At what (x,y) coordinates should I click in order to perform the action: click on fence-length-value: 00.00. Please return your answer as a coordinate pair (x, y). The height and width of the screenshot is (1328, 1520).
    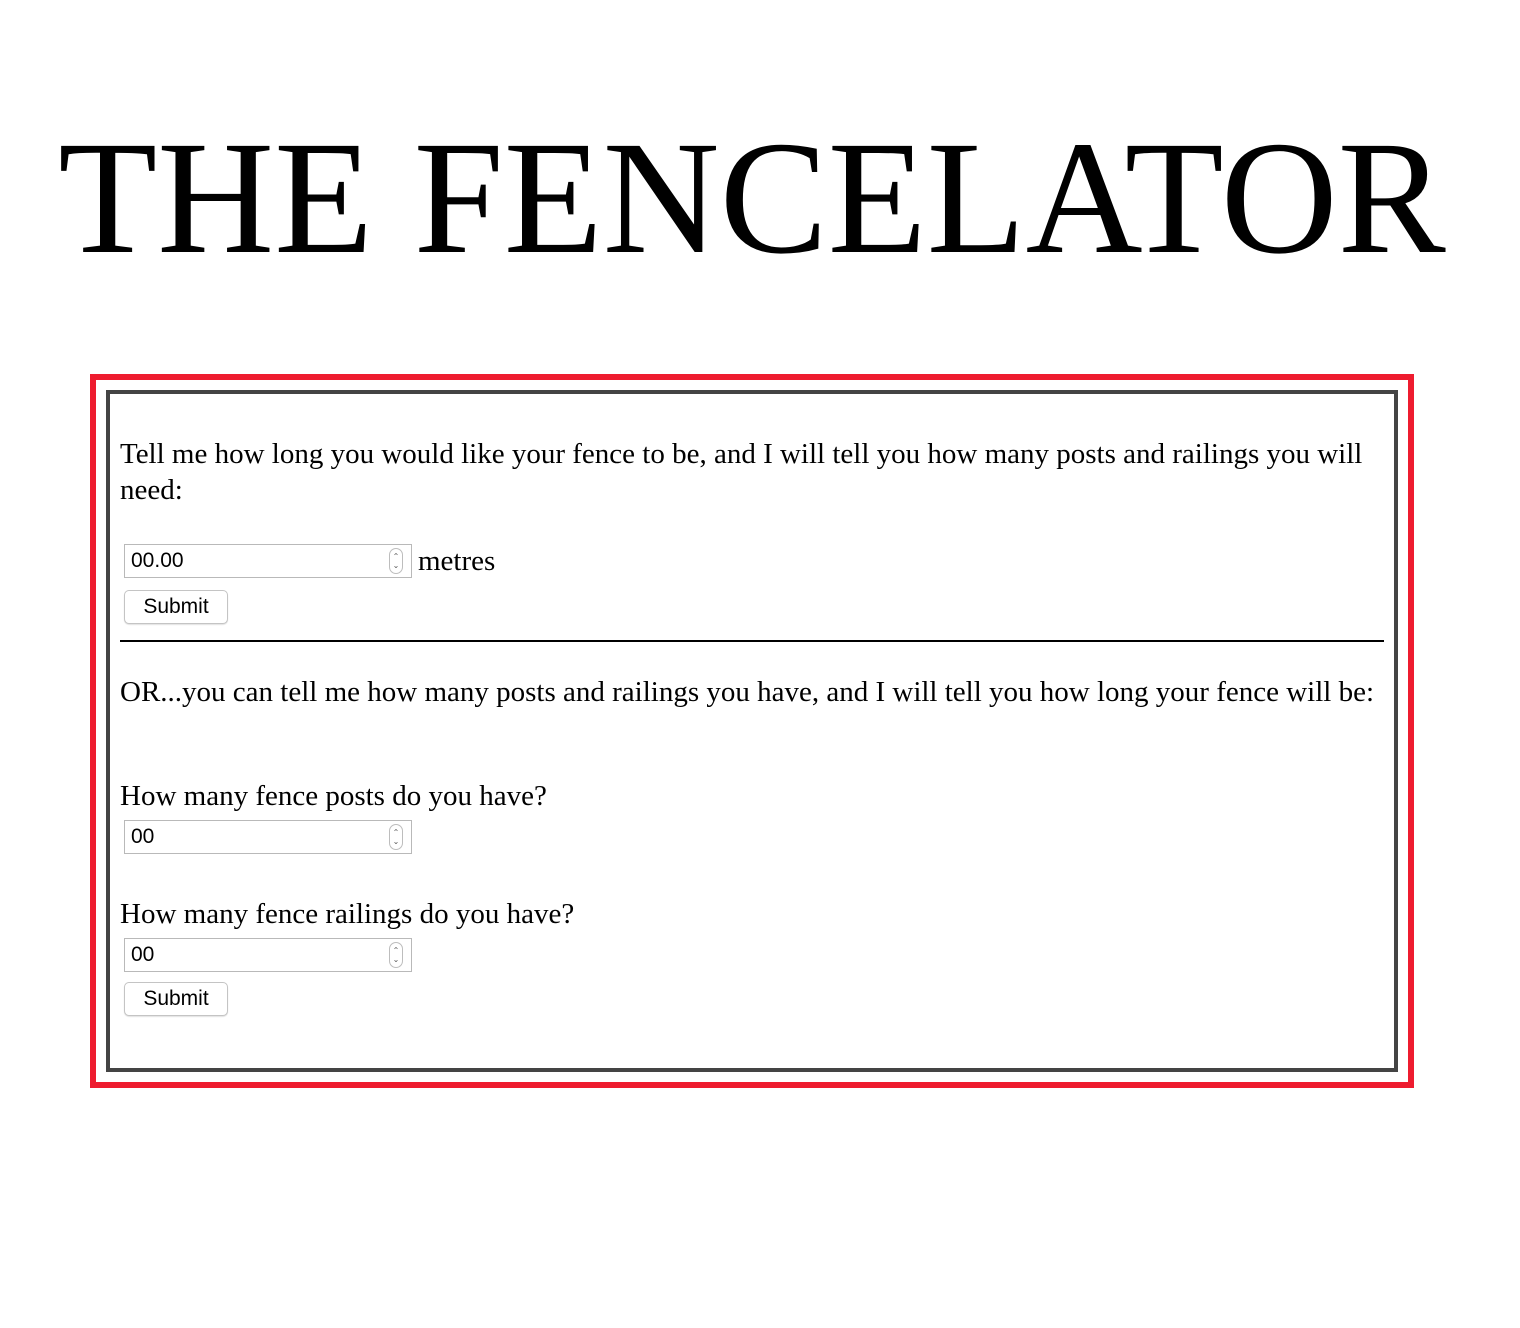
    Looking at the image, I should click on (157, 560).